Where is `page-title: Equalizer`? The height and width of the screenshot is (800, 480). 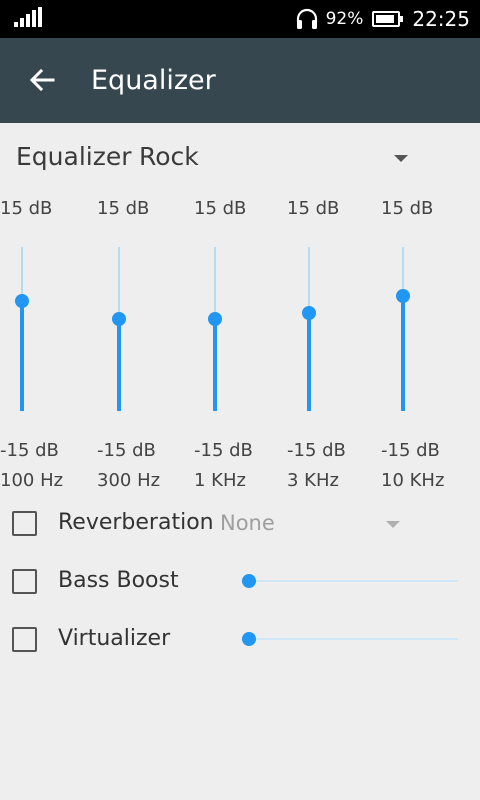
page-title: Equalizer is located at coordinates (153, 80).